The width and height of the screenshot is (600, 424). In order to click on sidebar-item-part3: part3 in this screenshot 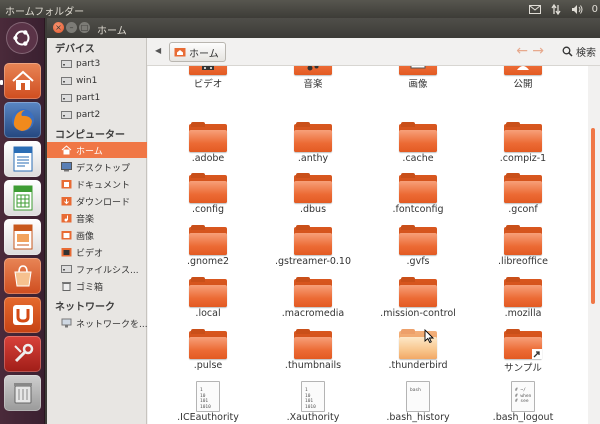, I will do `click(97, 64)`.